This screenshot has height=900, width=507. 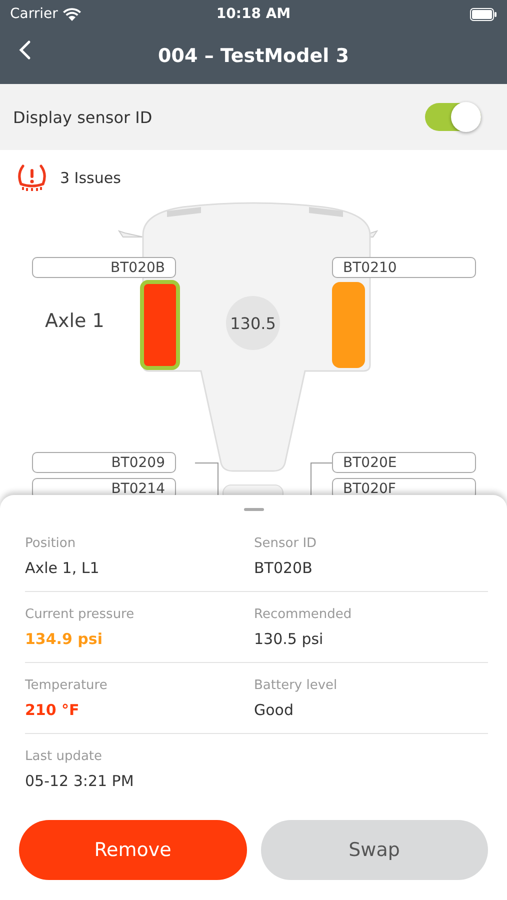 What do you see at coordinates (80, 614) in the screenshot?
I see `field-label: Current pressure` at bounding box center [80, 614].